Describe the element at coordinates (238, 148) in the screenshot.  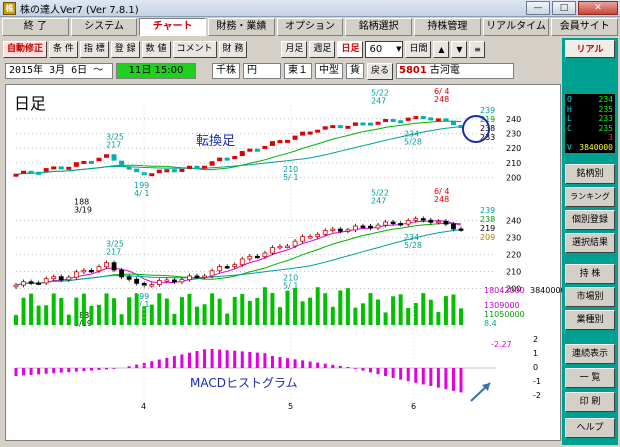
I see `ma-line` at that location.